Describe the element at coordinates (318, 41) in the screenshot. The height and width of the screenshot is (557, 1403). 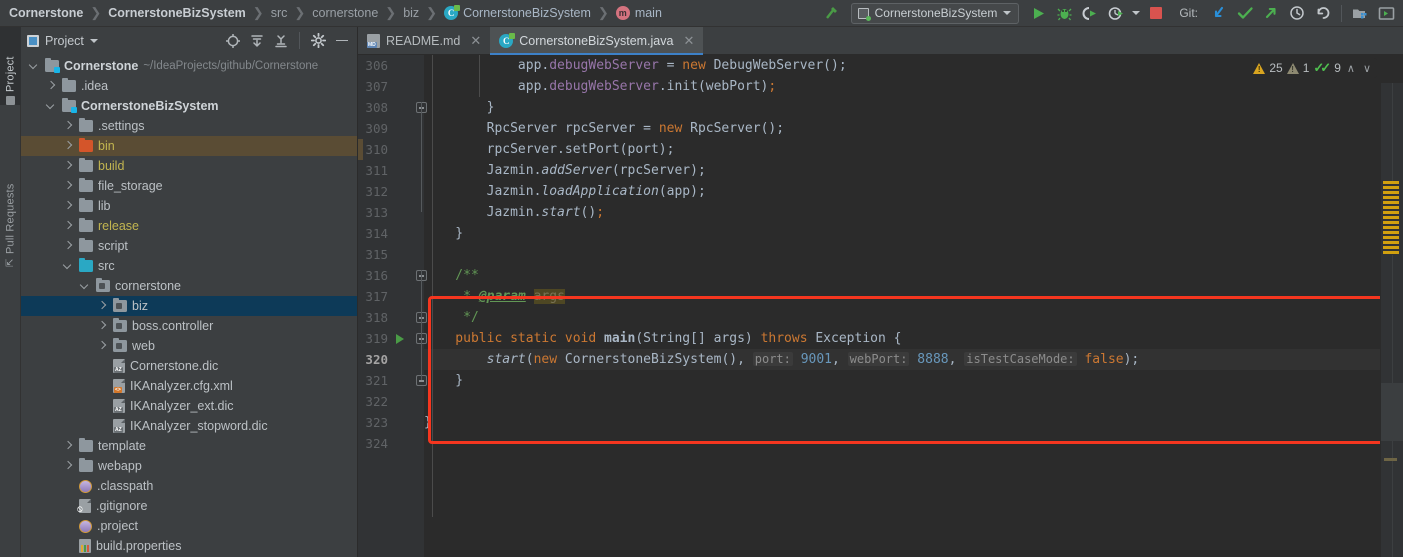
I see `settings-gear-icon` at that location.